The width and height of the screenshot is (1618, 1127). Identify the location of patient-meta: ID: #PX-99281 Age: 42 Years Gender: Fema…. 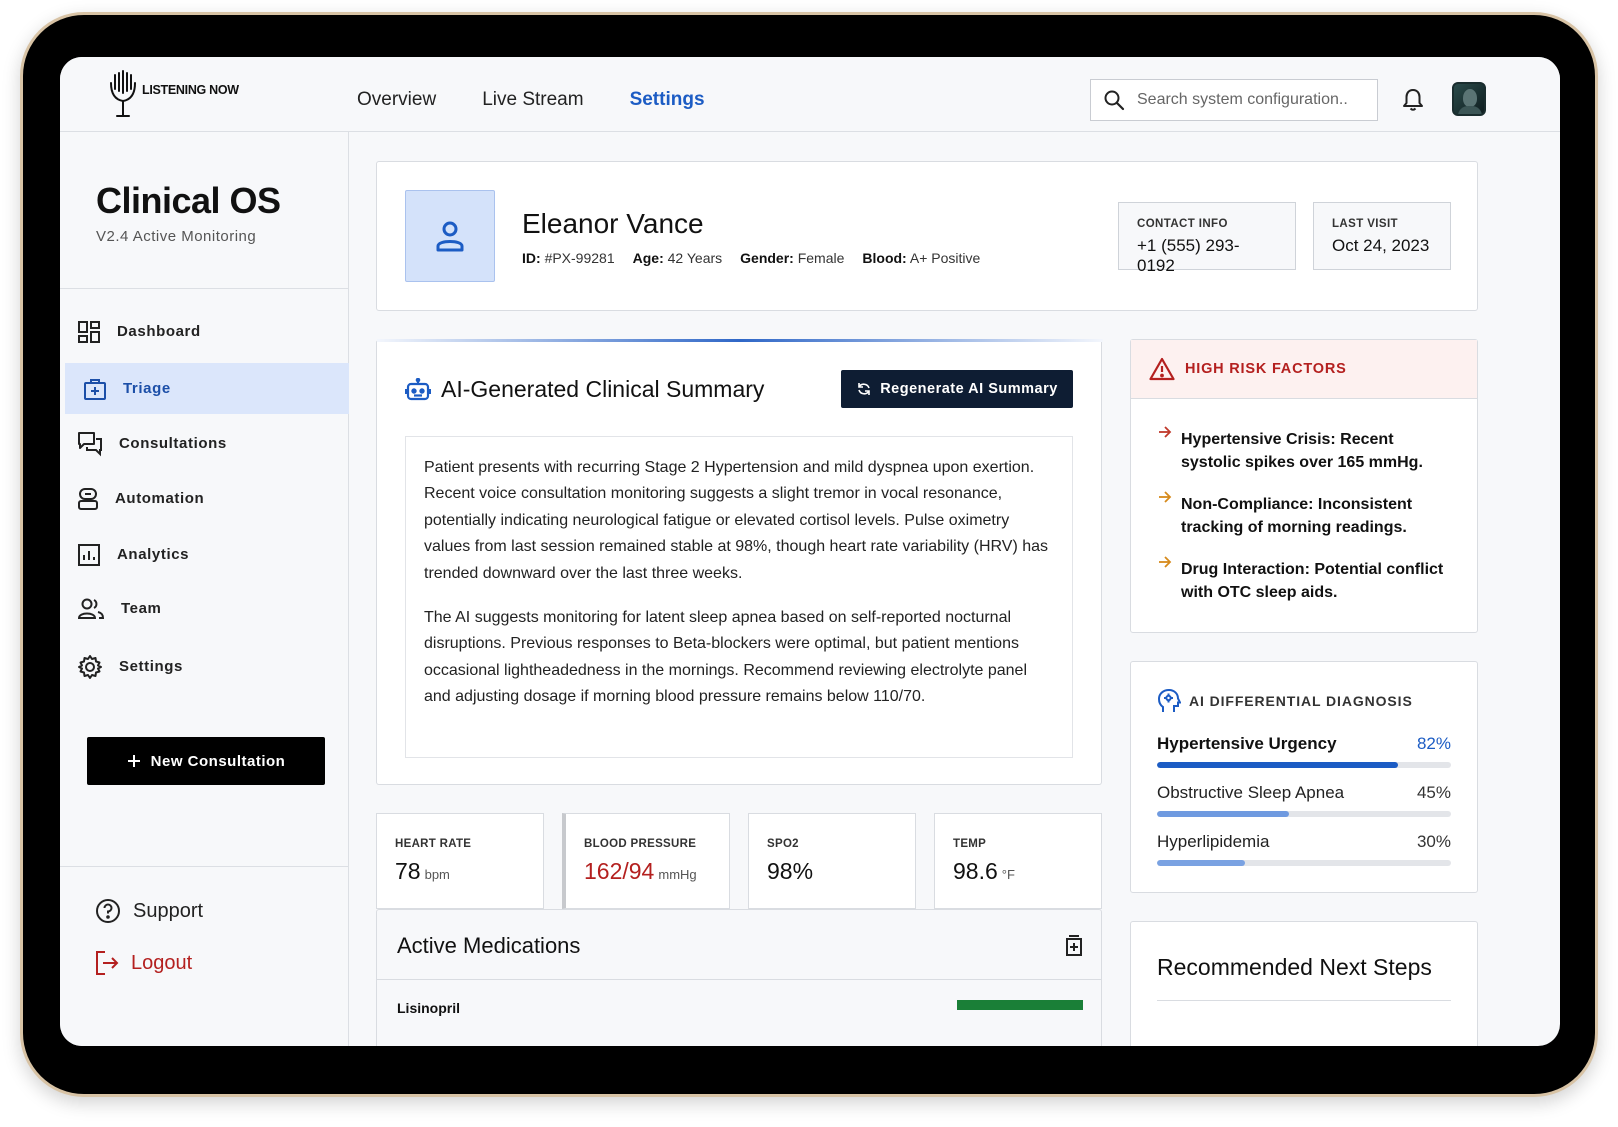
(751, 258).